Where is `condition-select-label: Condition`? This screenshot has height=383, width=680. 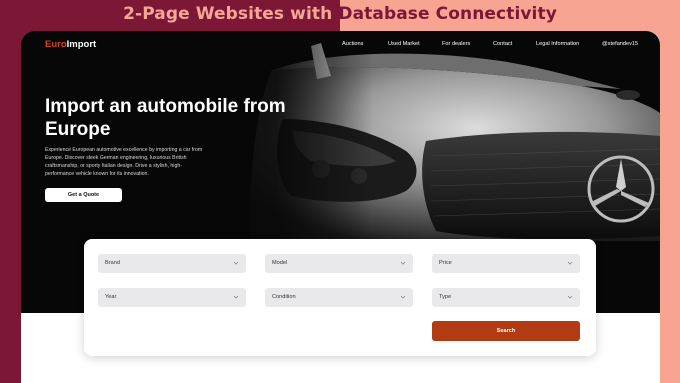
condition-select-label: Condition is located at coordinates (284, 297).